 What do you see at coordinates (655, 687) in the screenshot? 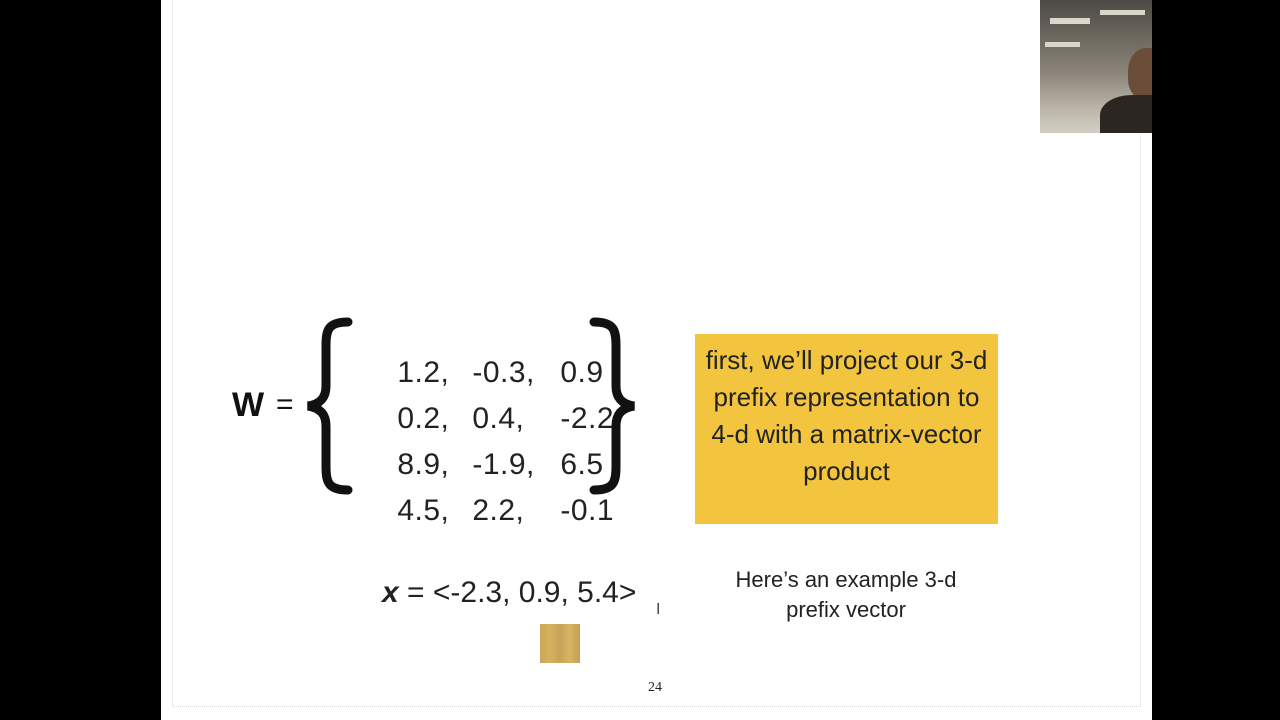
I see `page-number: 24` at bounding box center [655, 687].